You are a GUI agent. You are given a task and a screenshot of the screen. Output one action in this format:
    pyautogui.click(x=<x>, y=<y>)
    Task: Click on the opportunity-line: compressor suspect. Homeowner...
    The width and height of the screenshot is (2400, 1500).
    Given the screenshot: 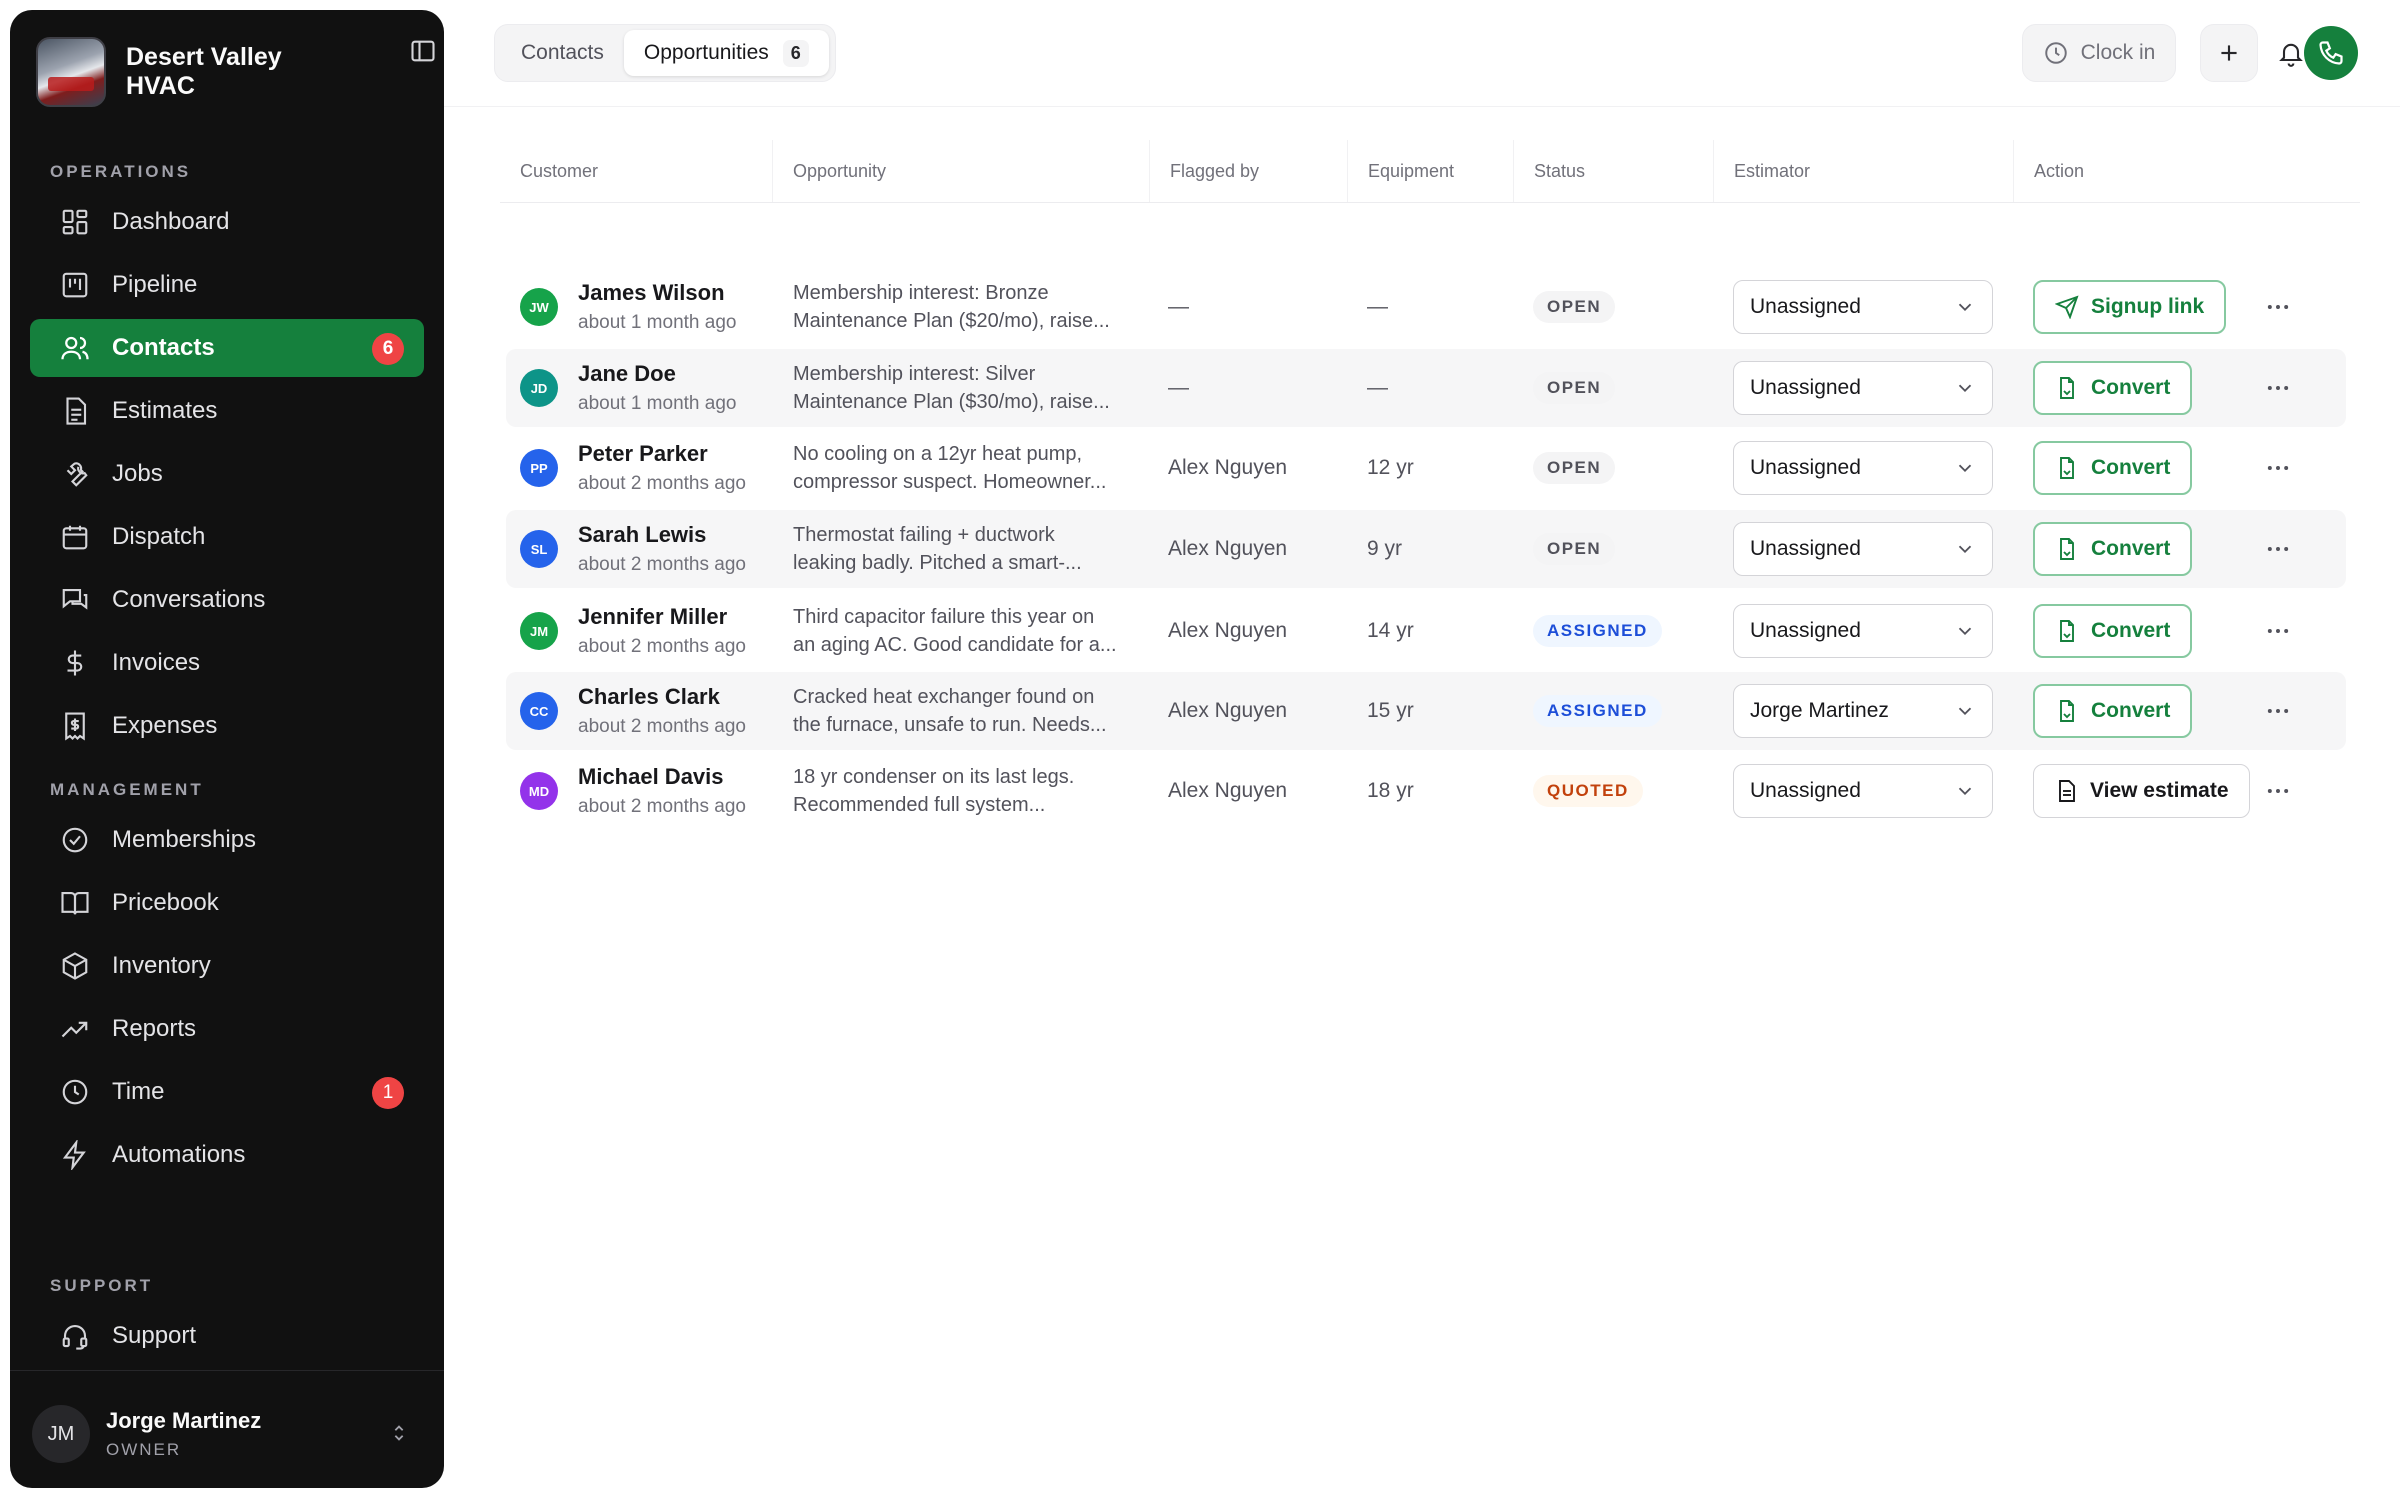 What is the action you would take?
    pyautogui.click(x=950, y=482)
    